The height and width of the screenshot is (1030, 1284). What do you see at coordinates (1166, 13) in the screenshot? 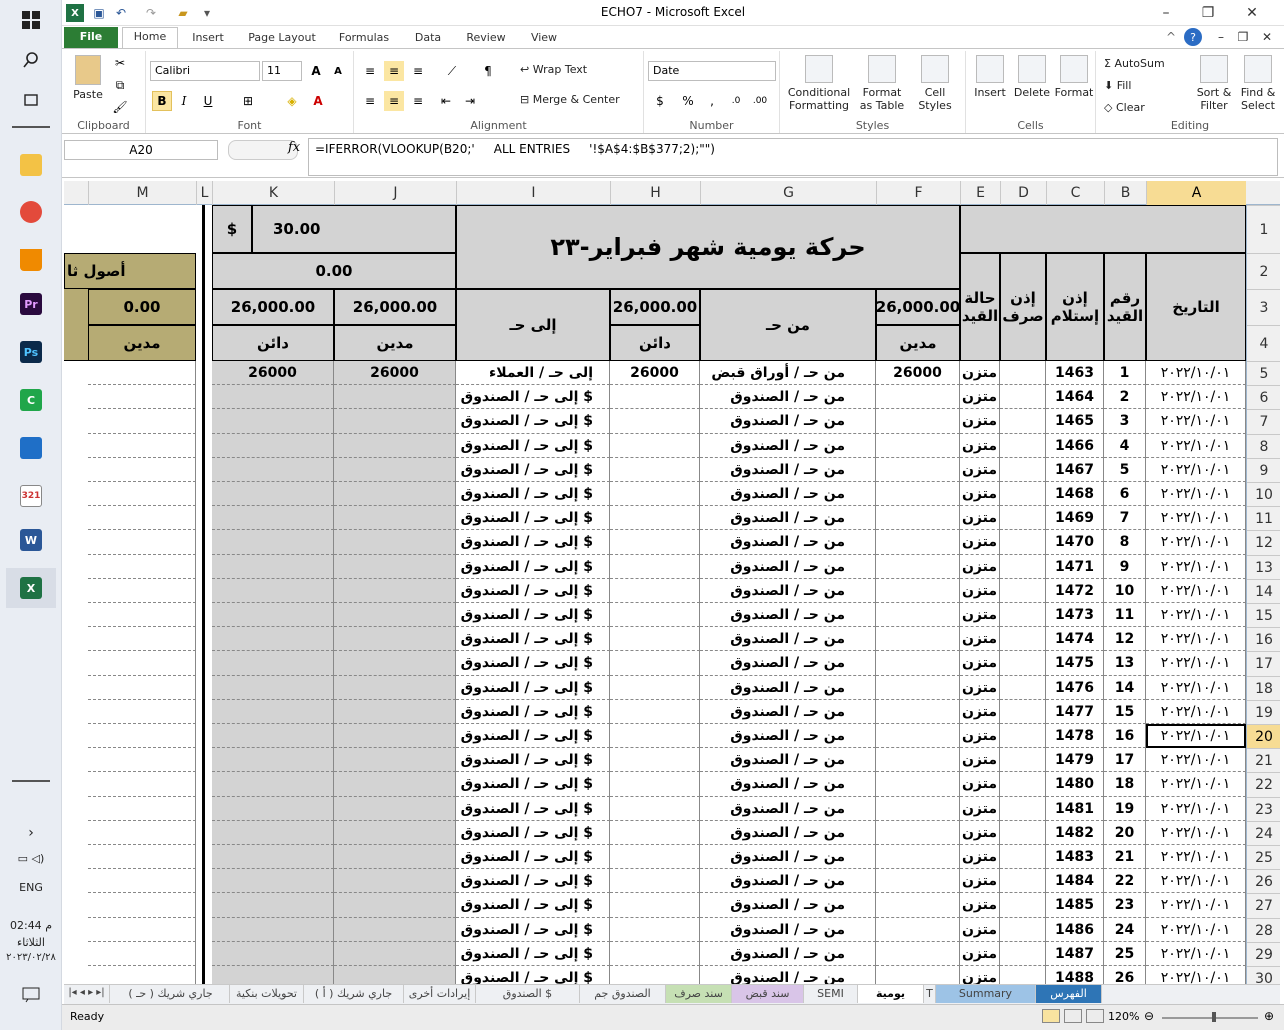
I see `minimize-button: –` at bounding box center [1166, 13].